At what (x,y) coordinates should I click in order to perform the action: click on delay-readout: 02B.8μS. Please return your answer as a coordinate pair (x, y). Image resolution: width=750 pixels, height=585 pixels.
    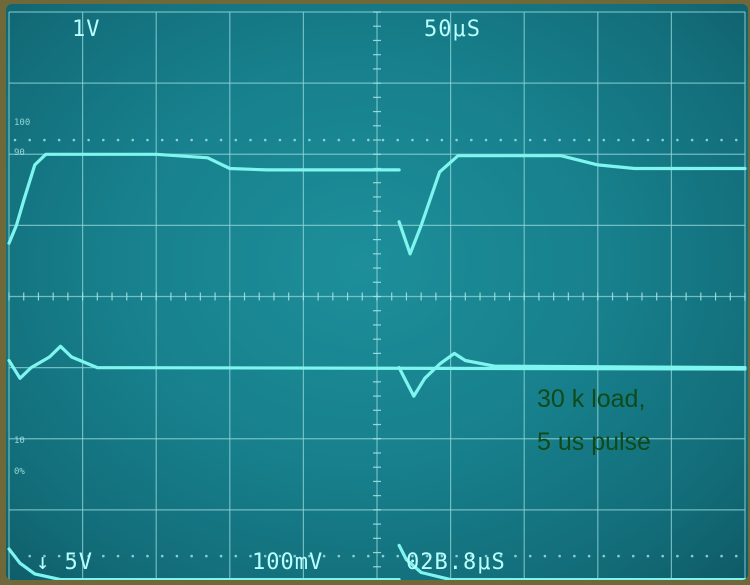
    Looking at the image, I should click on (456, 562).